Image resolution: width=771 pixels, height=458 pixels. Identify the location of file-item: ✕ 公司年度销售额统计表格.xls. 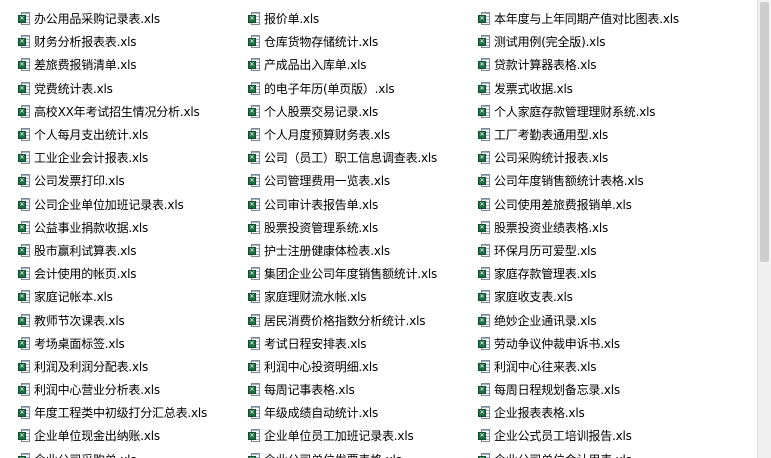
(592, 180).